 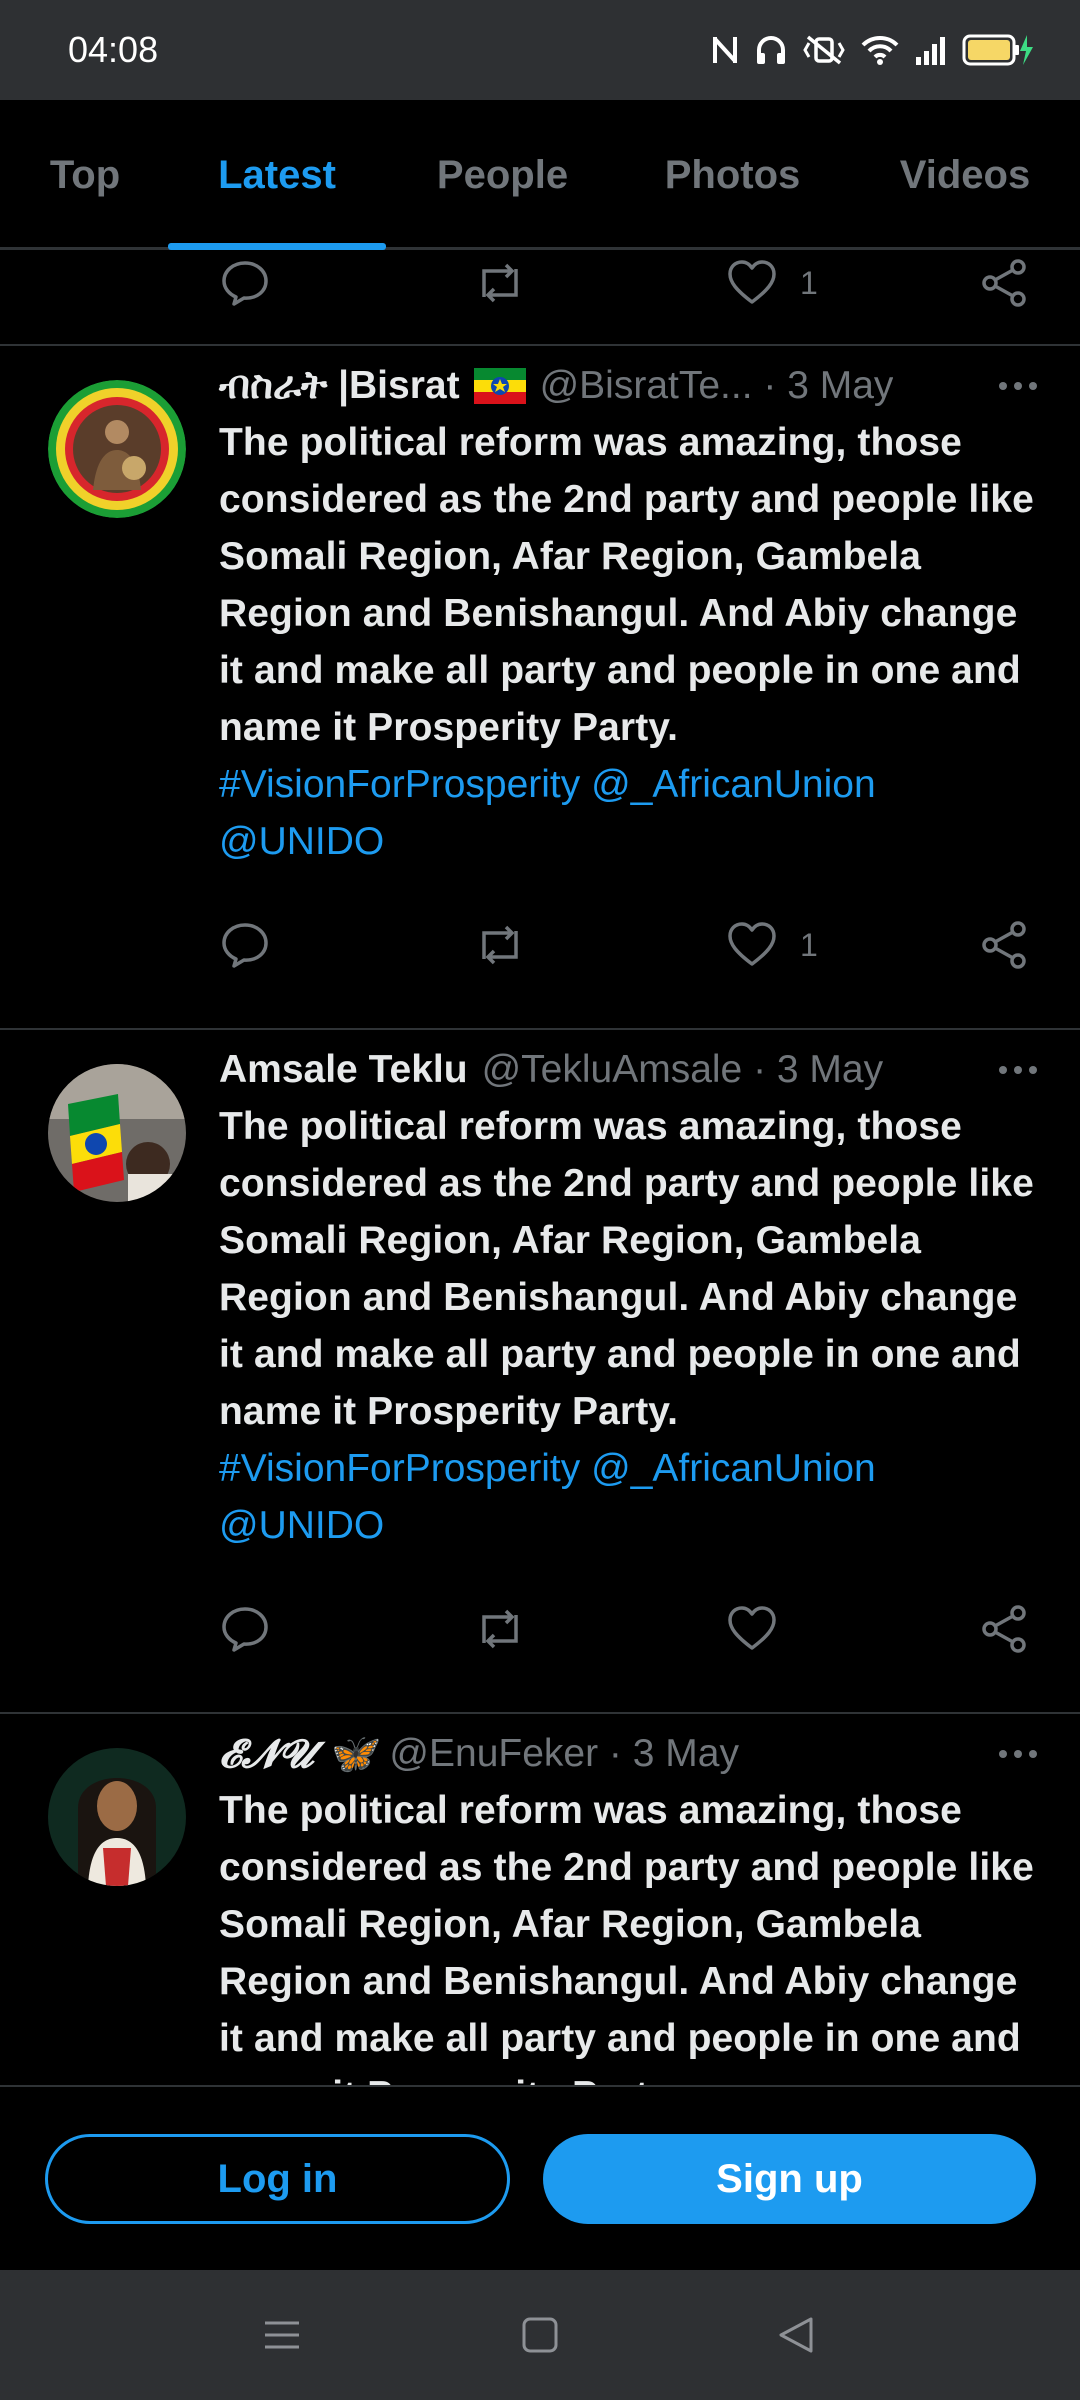 What do you see at coordinates (564, 1753) in the screenshot?
I see `handle-and-date: @EnuFeker · 3 May` at bounding box center [564, 1753].